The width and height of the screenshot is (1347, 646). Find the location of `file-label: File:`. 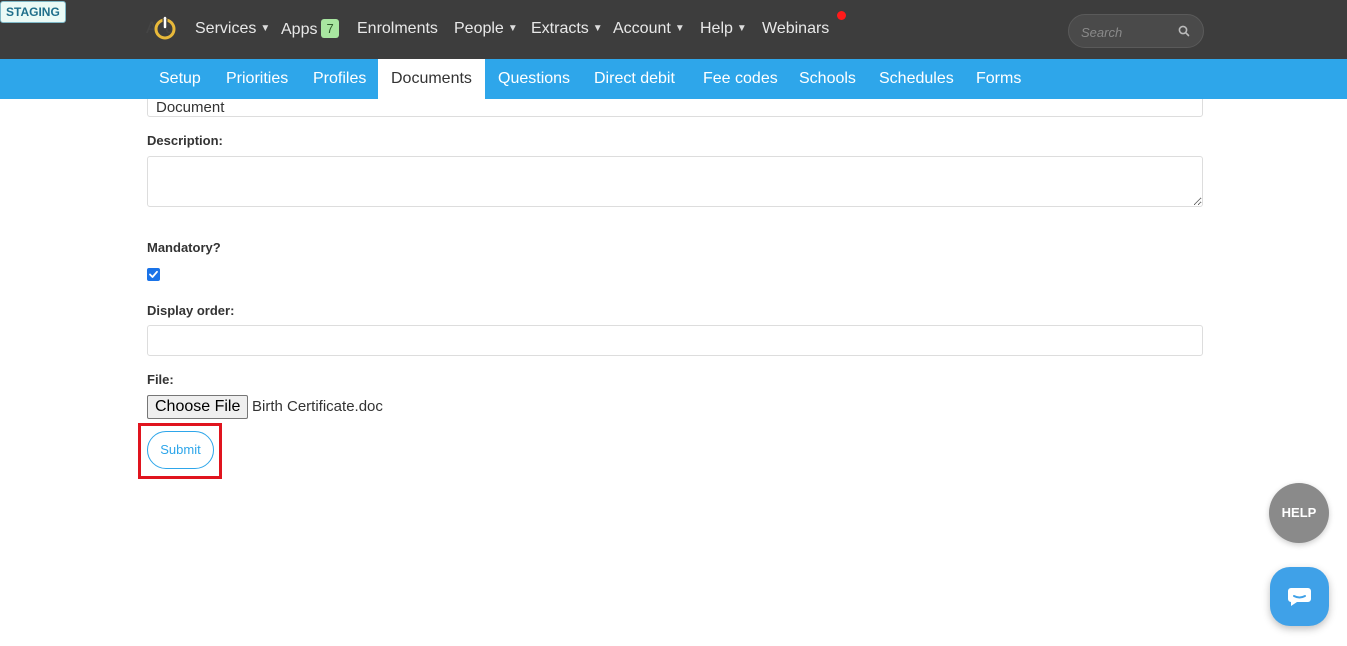

file-label: File: is located at coordinates (160, 379).